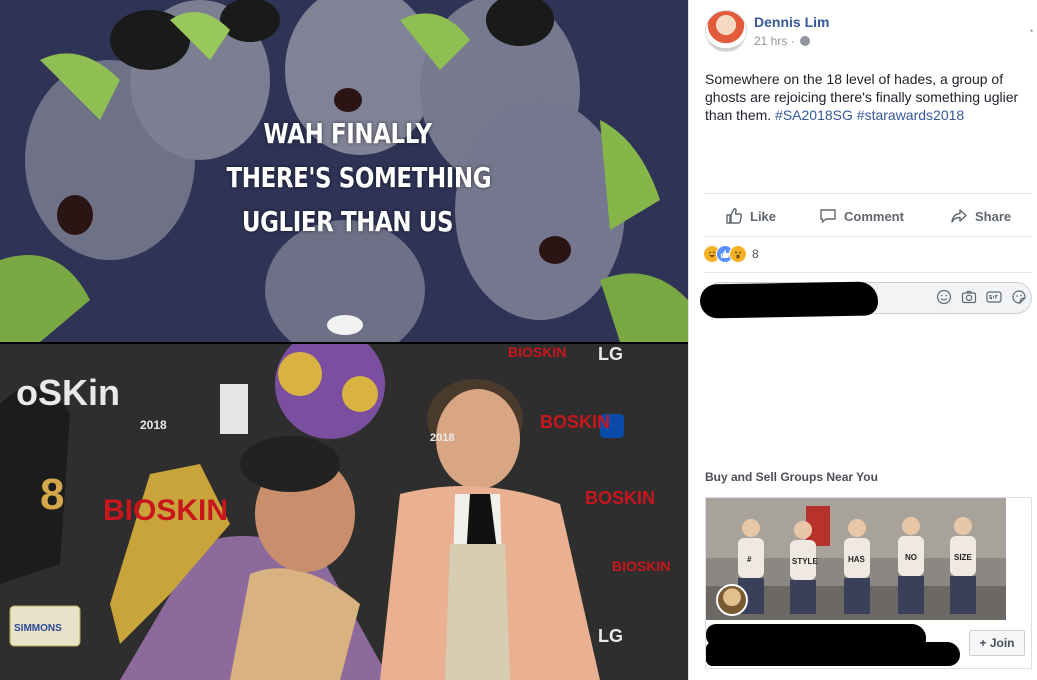 This screenshot has height=680, width=1037. I want to click on redacted-group-members, so click(833, 654).